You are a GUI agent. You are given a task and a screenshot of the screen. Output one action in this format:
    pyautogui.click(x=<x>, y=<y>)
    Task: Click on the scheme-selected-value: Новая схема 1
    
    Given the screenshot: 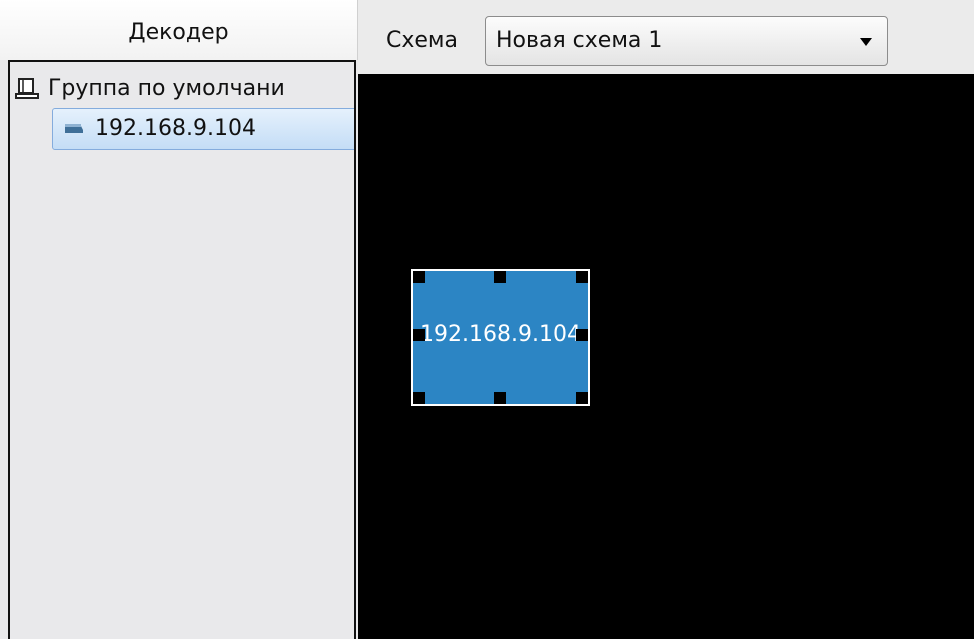 What is the action you would take?
    pyautogui.click(x=579, y=40)
    